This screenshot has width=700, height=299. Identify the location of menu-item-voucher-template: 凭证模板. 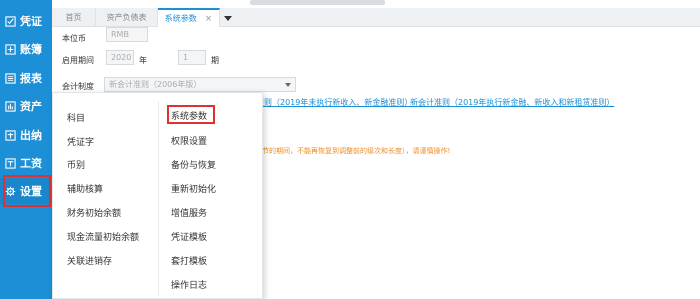
(189, 236).